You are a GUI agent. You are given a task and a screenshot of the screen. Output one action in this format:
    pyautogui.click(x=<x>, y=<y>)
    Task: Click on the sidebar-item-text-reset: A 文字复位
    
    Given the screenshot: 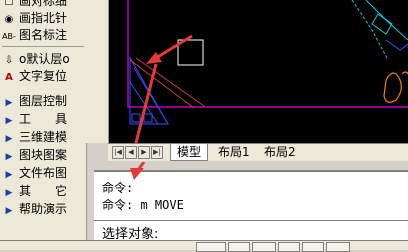 What is the action you would take?
    pyautogui.click(x=34, y=76)
    